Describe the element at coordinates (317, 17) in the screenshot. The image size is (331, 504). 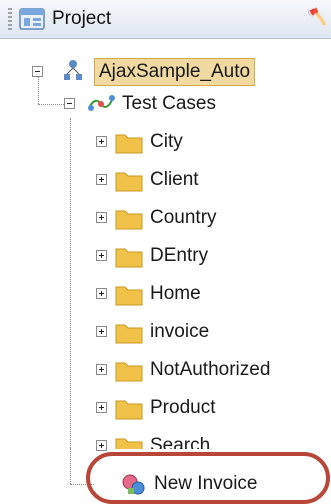
I see `pin-icon: 🪓` at that location.